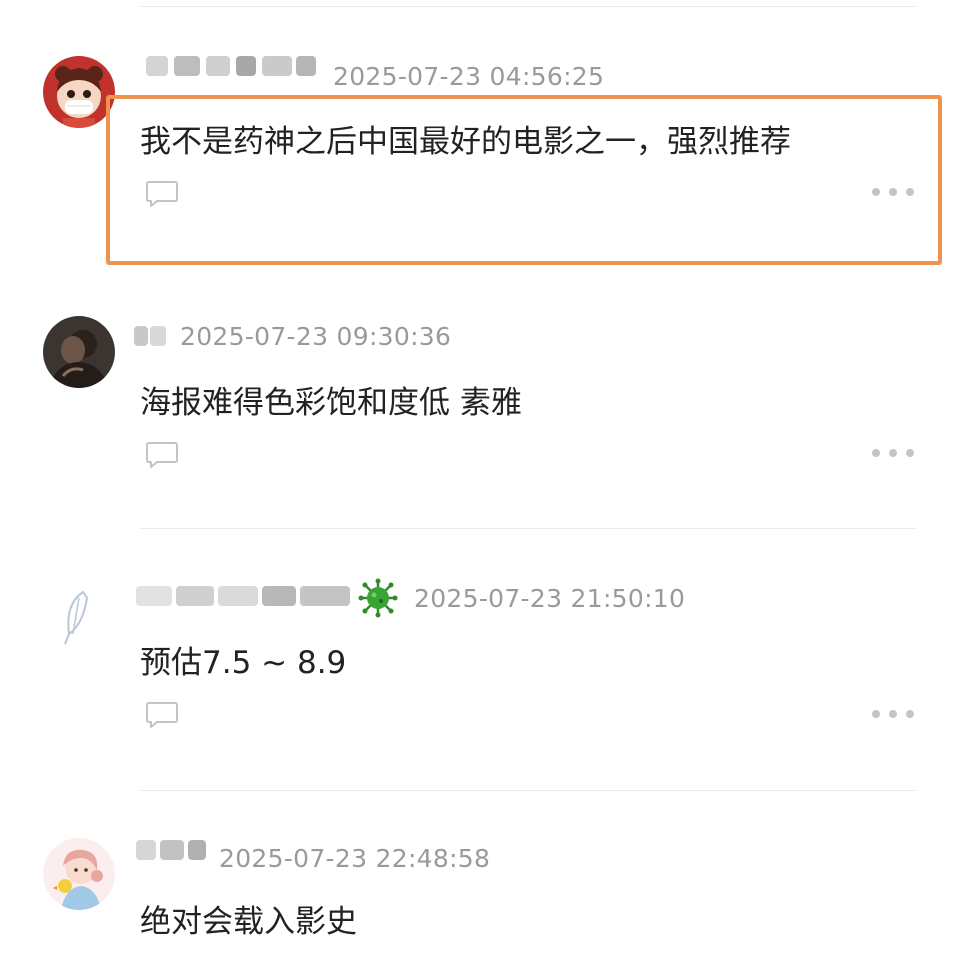  What do you see at coordinates (243, 663) in the screenshot?
I see `comment-text: 预估7.5 ~ 8.9` at bounding box center [243, 663].